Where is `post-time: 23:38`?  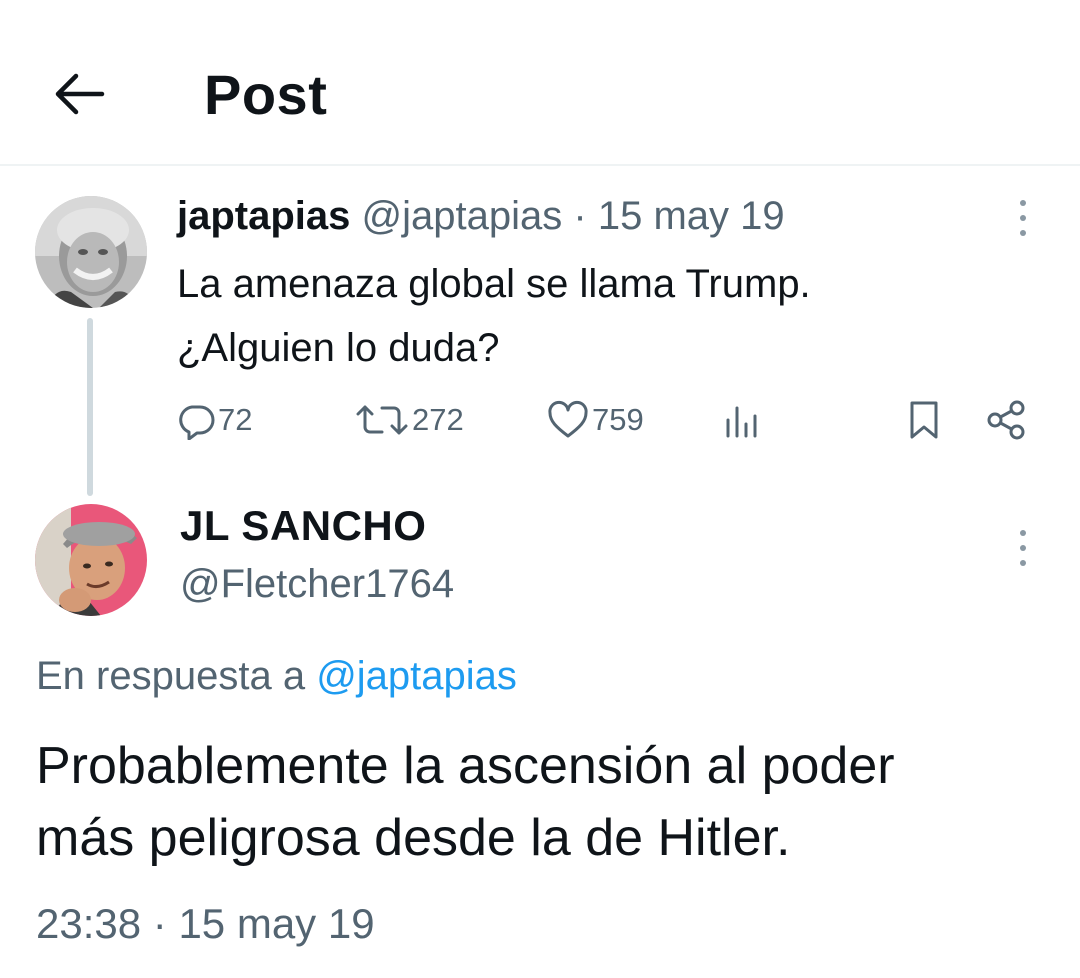
post-time: 23:38 is located at coordinates (88, 923).